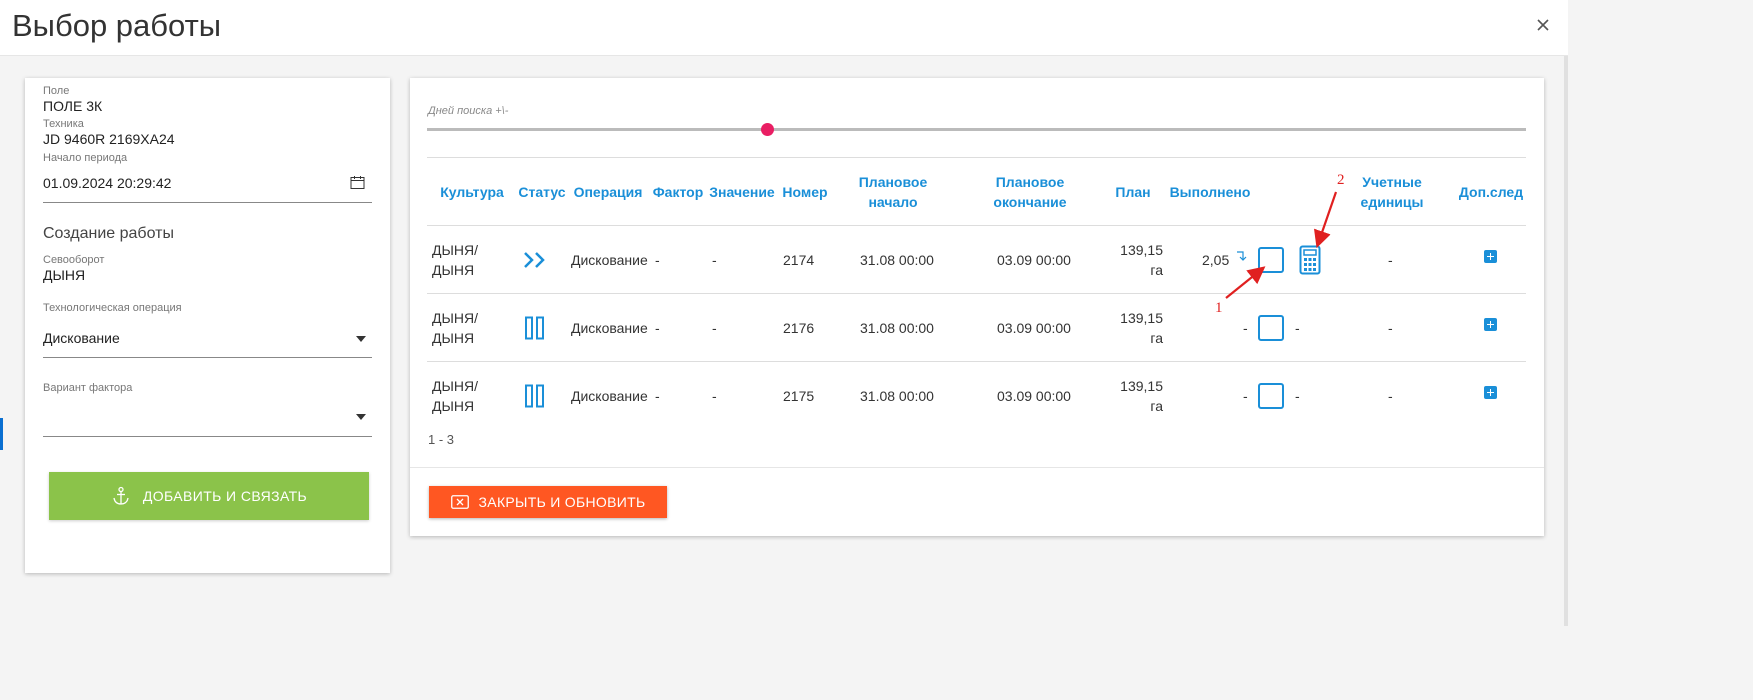 Image resolution: width=1753 pixels, height=700 pixels. I want to click on column-header-units-line1: Учетные, so click(1392, 182).